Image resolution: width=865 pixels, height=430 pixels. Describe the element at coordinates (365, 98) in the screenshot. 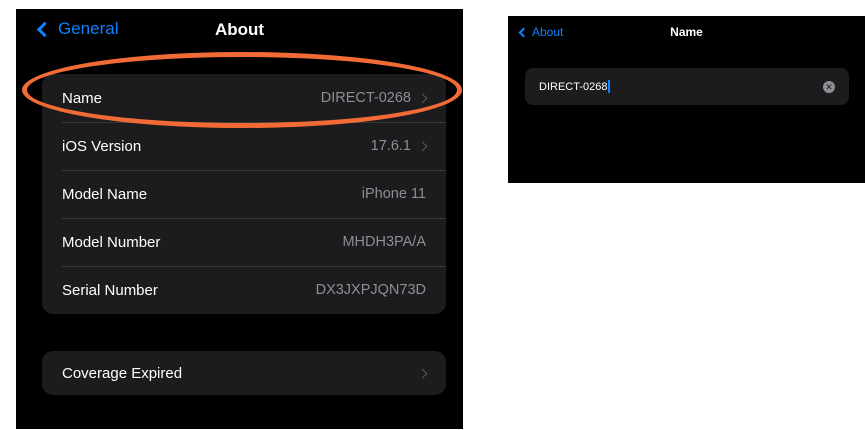

I see `row-value: DIRECT-0268` at that location.